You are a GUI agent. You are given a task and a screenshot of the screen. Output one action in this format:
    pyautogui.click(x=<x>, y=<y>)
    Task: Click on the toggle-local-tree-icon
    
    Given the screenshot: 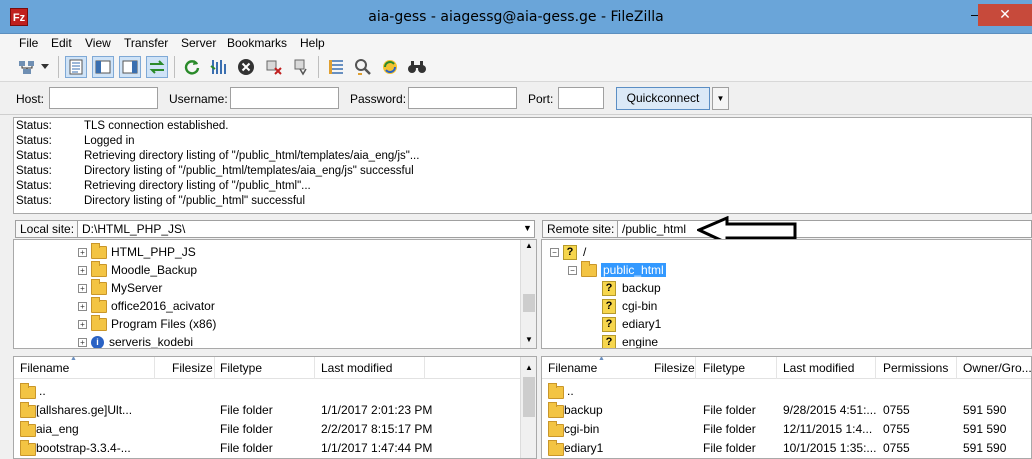 What is the action you would take?
    pyautogui.click(x=103, y=67)
    